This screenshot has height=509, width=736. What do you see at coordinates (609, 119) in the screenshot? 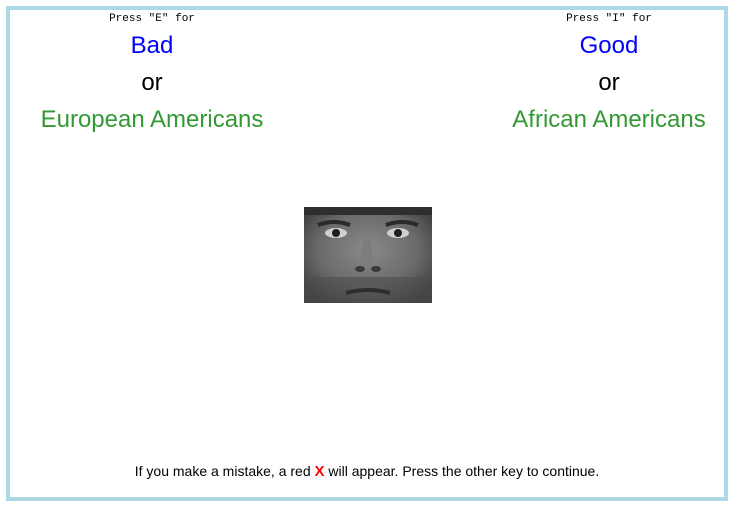
I see `right-group-label: African Americans` at bounding box center [609, 119].